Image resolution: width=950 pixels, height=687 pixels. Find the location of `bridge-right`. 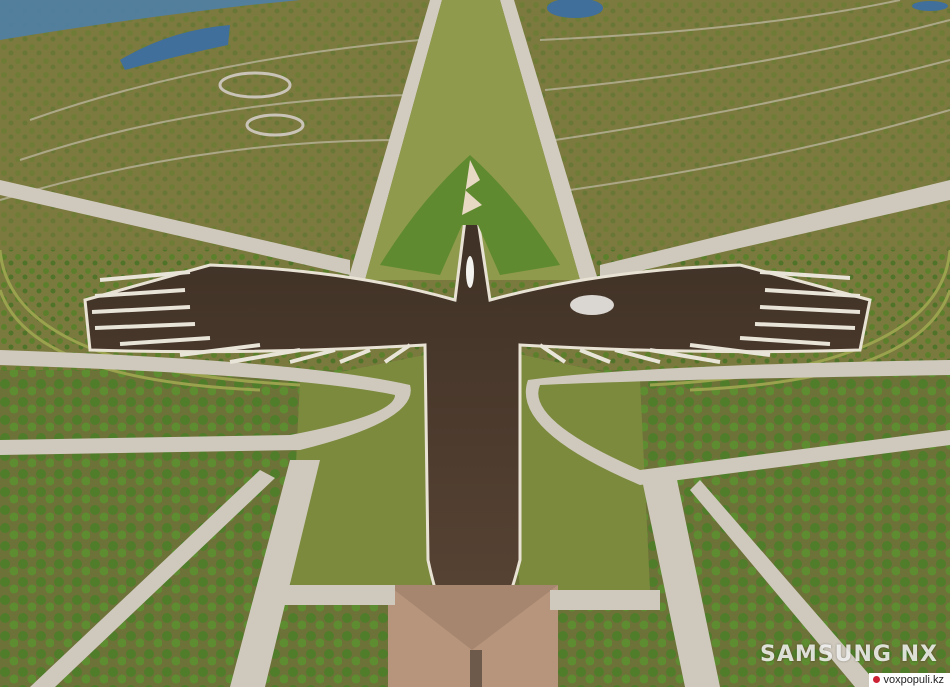

bridge-right is located at coordinates (605, 600).